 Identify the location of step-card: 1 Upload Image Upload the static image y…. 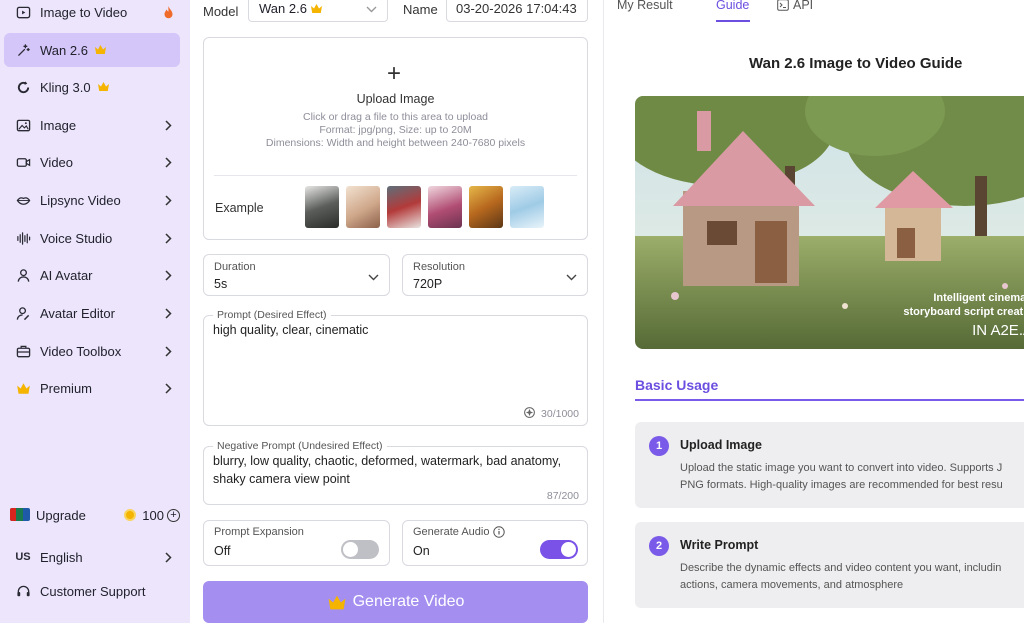
(829, 465).